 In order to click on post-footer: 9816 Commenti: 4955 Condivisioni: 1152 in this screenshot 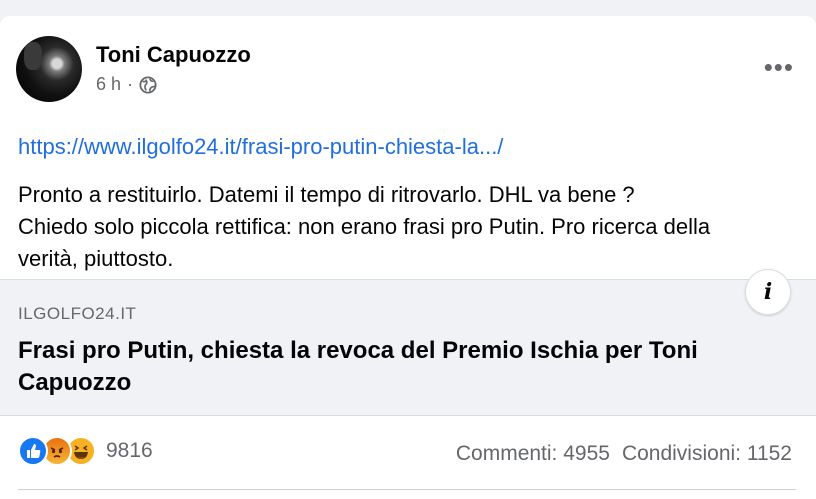, I will do `click(407, 456)`.